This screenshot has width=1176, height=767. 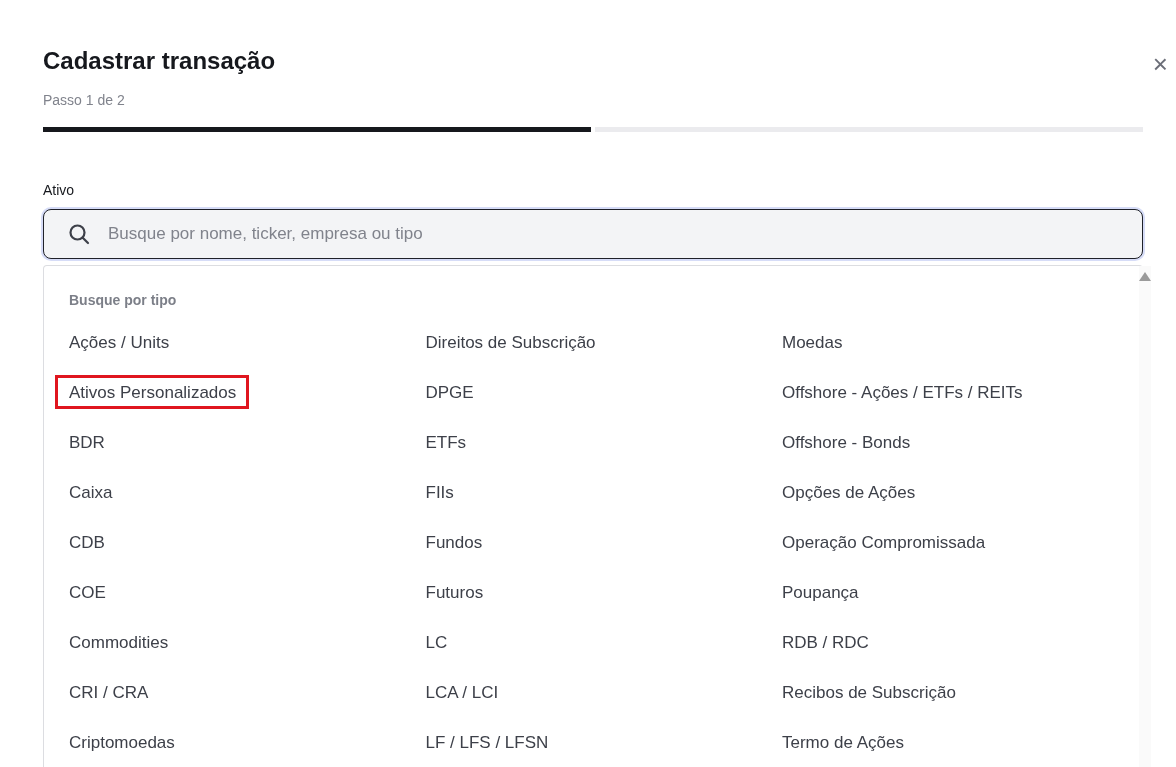 I want to click on step-indicator: Passo 1 de 2, so click(x=84, y=101).